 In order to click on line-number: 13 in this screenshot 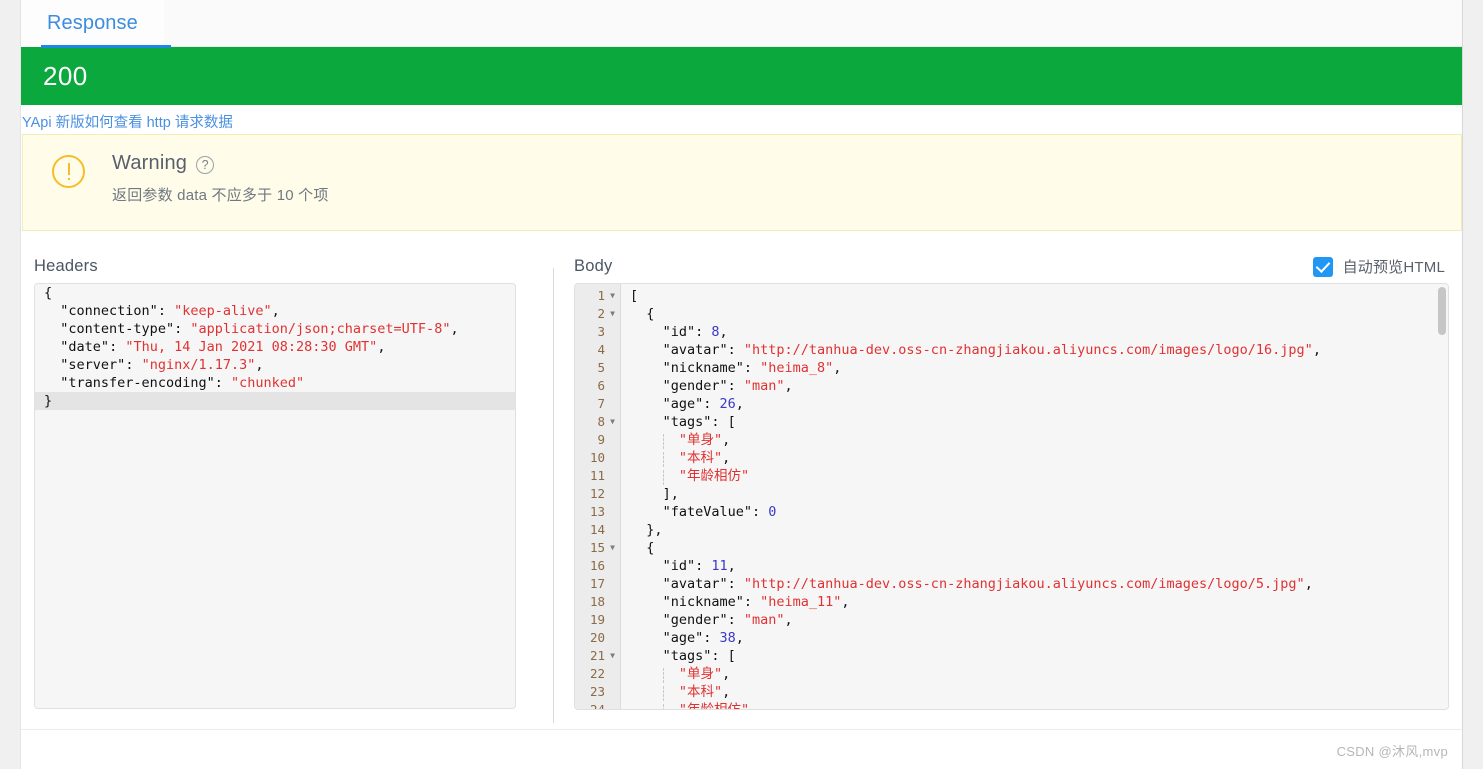, I will do `click(597, 511)`.